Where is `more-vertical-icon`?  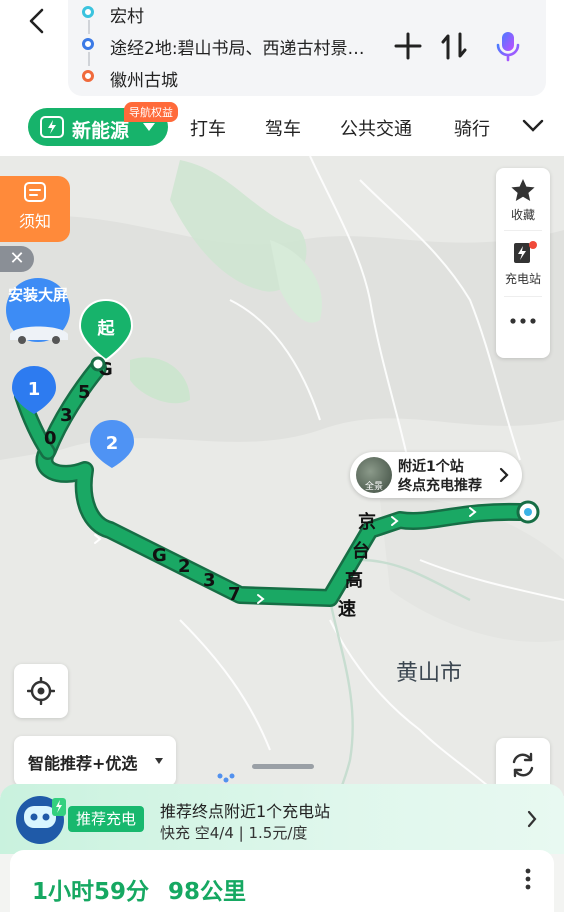 more-vertical-icon is located at coordinates (528, 879).